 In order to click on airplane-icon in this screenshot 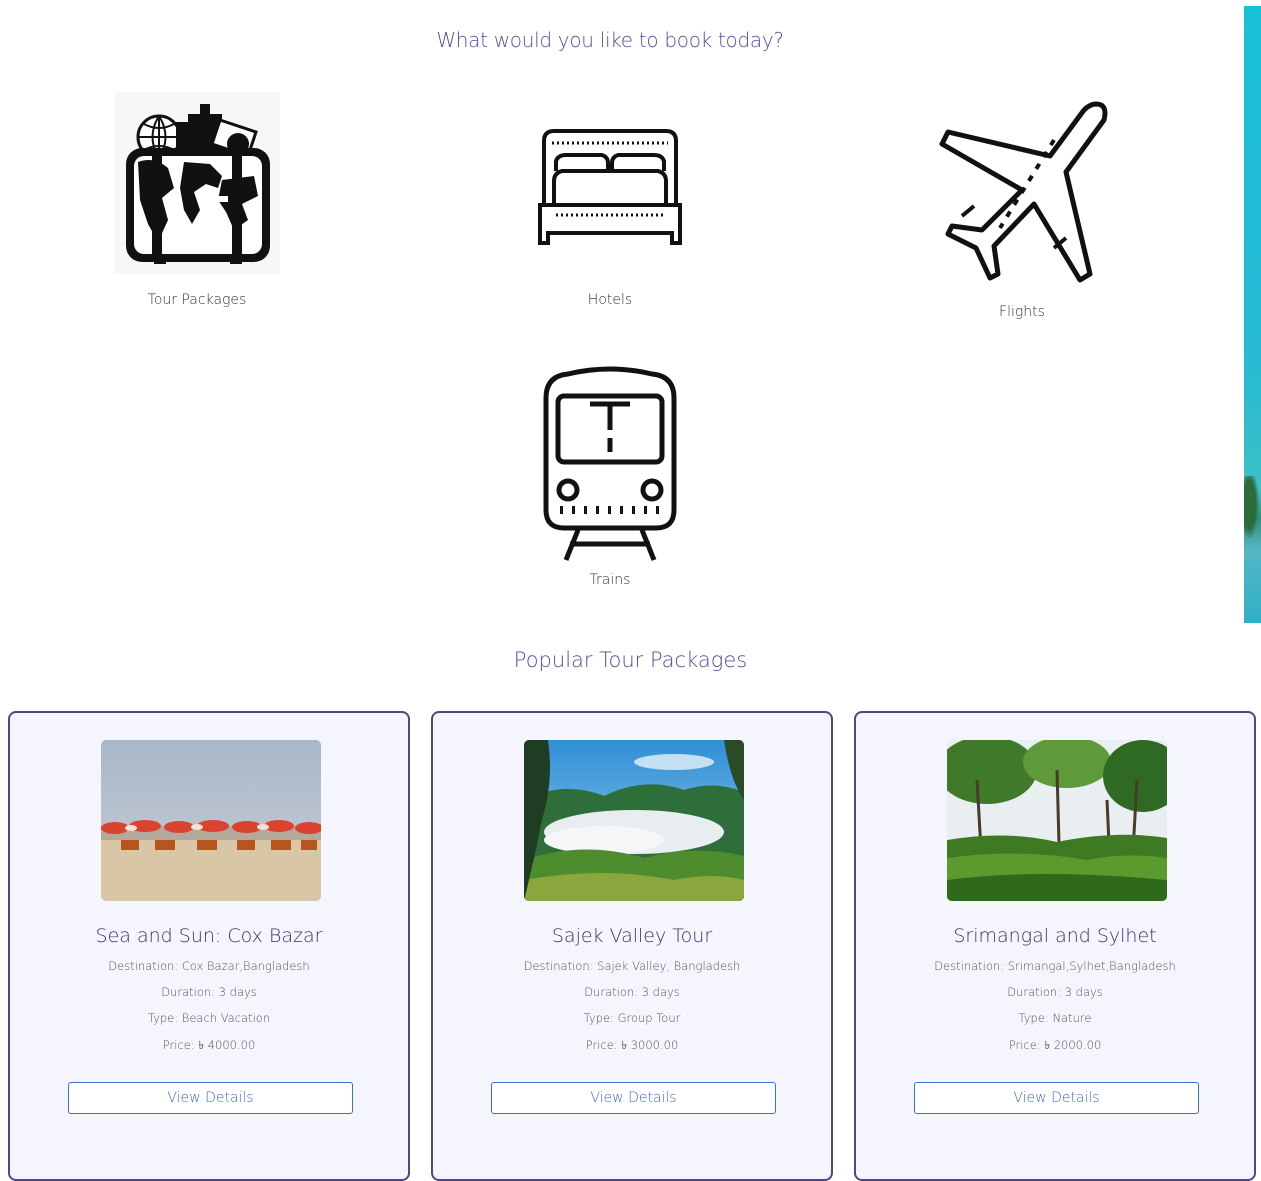, I will do `click(1022, 193)`.